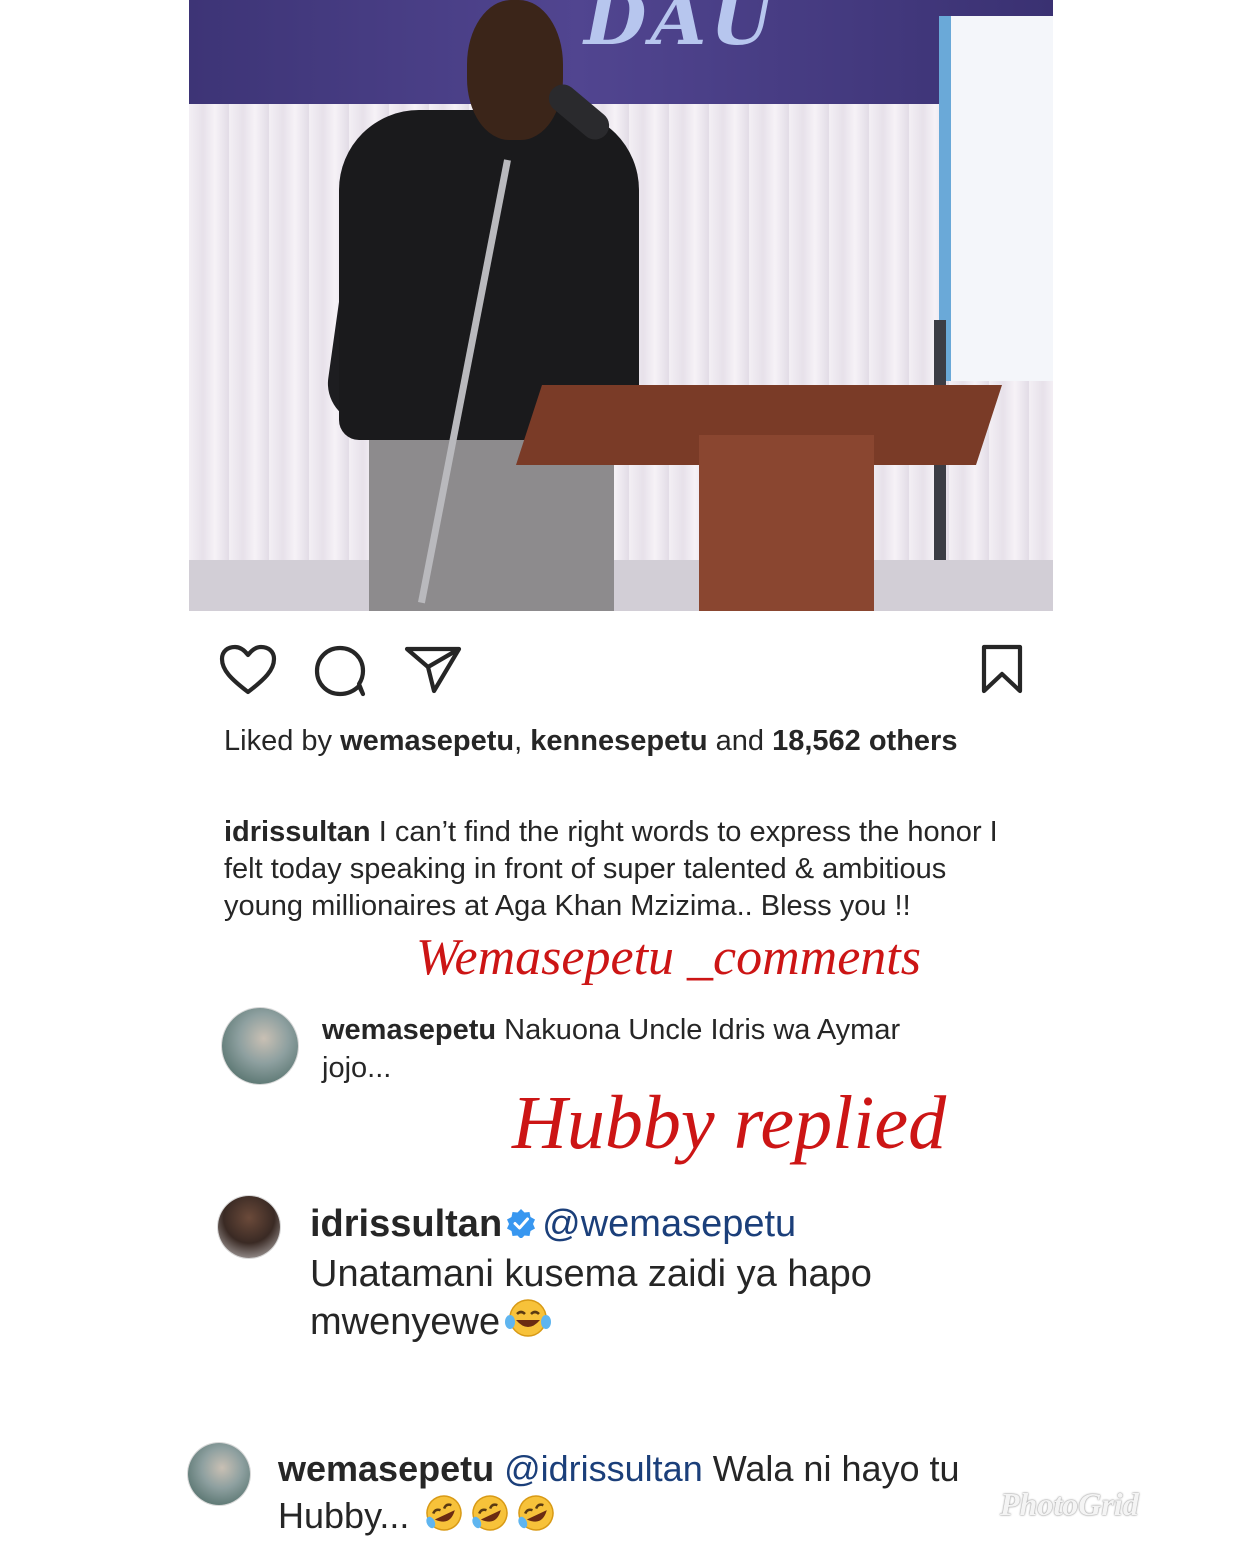 This screenshot has height=1545, width=1242. I want to click on overlay-label-hubby-replied: Hubby replied, so click(729, 1123).